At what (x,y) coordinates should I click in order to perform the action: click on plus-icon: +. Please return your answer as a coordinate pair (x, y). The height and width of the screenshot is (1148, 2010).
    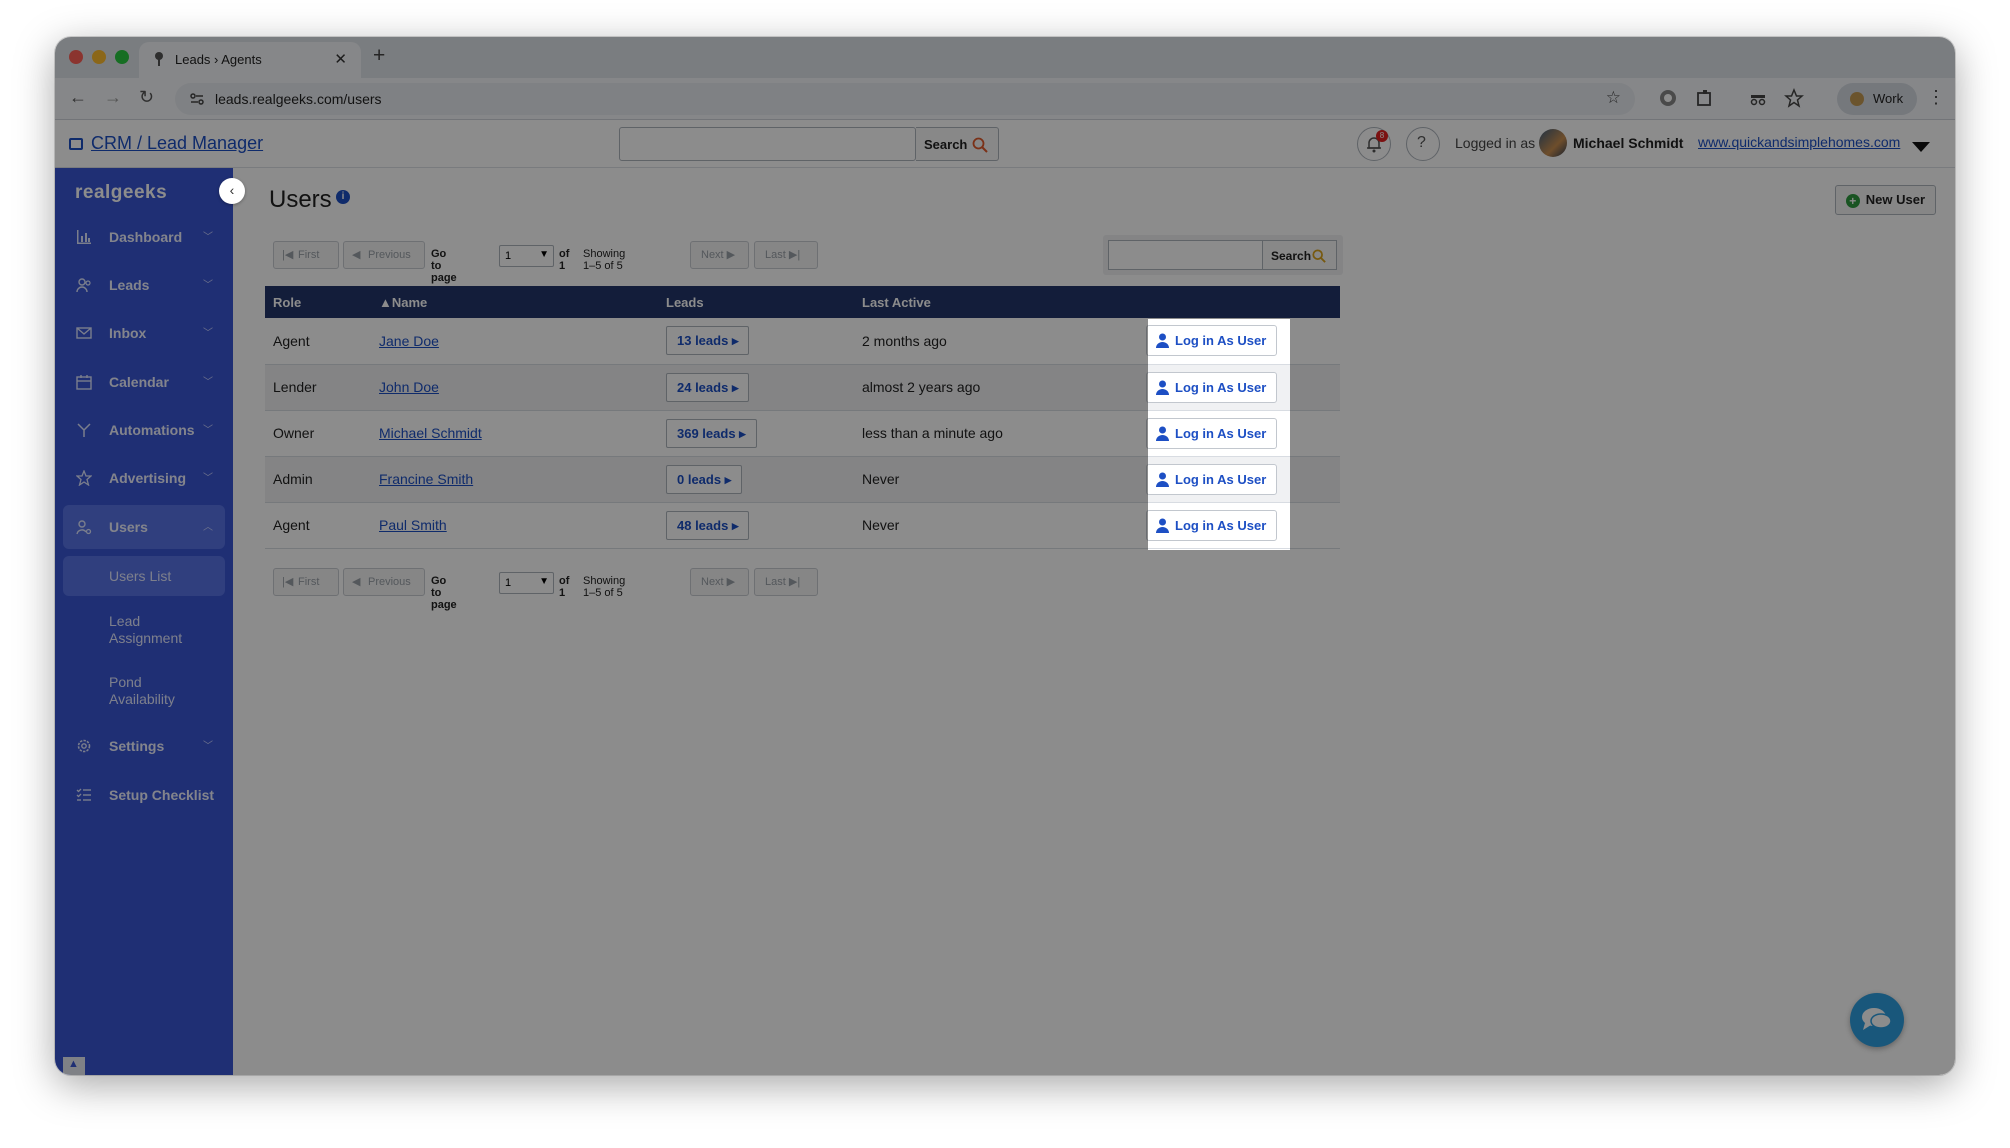
    Looking at the image, I should click on (1852, 201).